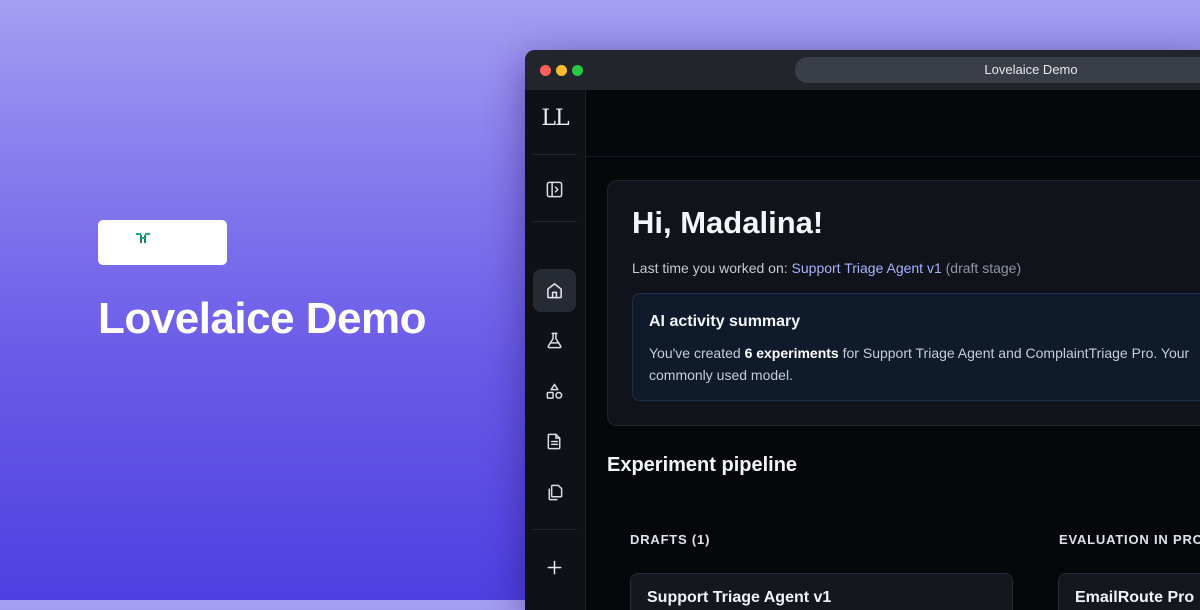 The width and height of the screenshot is (1200, 610). Describe the element at coordinates (555, 118) in the screenshot. I see `app-logo: LL` at that location.